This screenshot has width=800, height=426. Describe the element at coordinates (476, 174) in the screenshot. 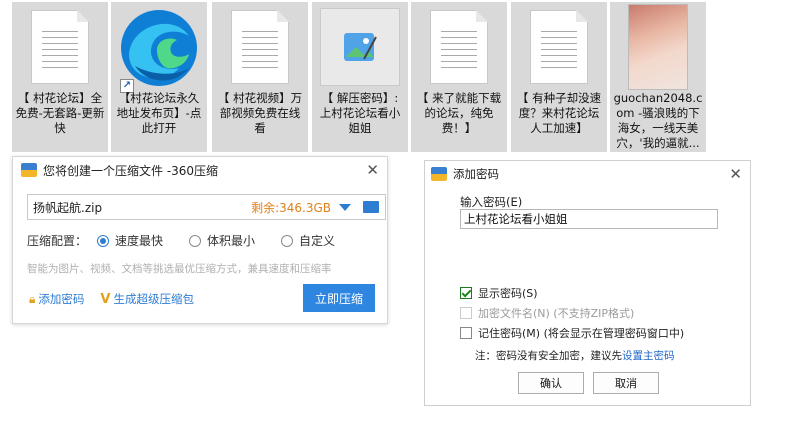

I see `dialog-title: 添加密码` at that location.